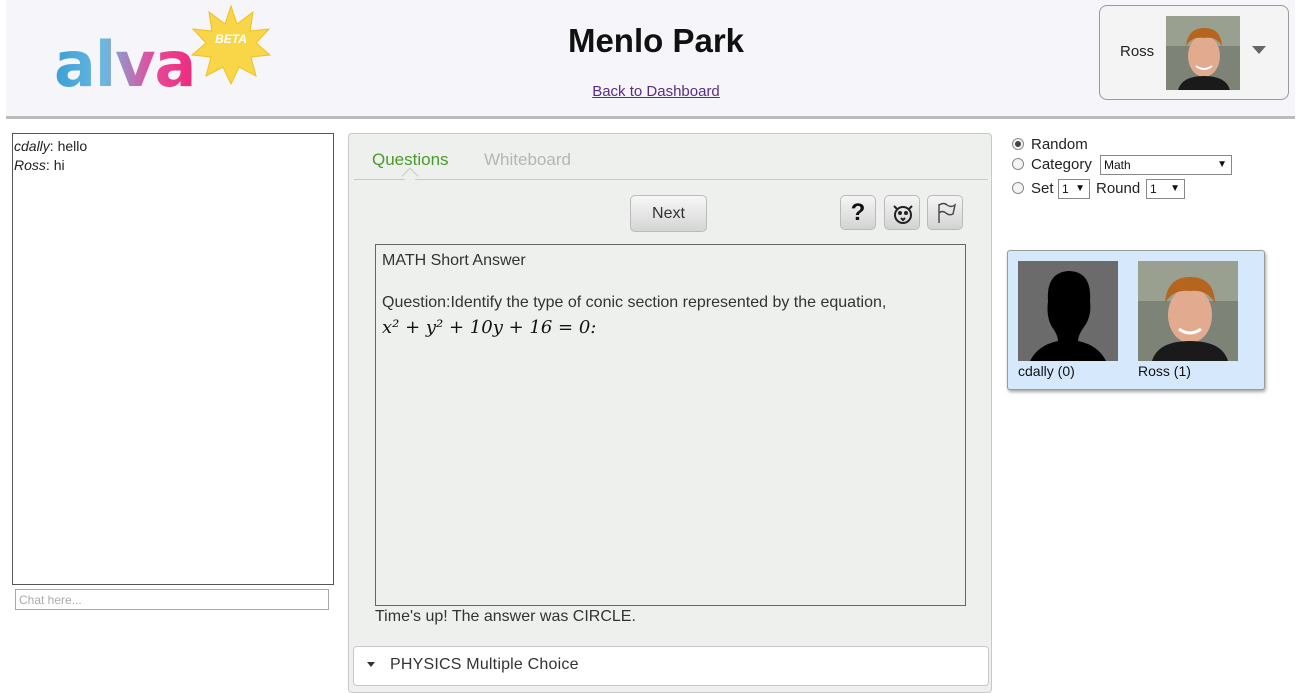 The width and height of the screenshot is (1301, 693). What do you see at coordinates (1061, 164) in the screenshot?
I see `category-label: Category` at bounding box center [1061, 164].